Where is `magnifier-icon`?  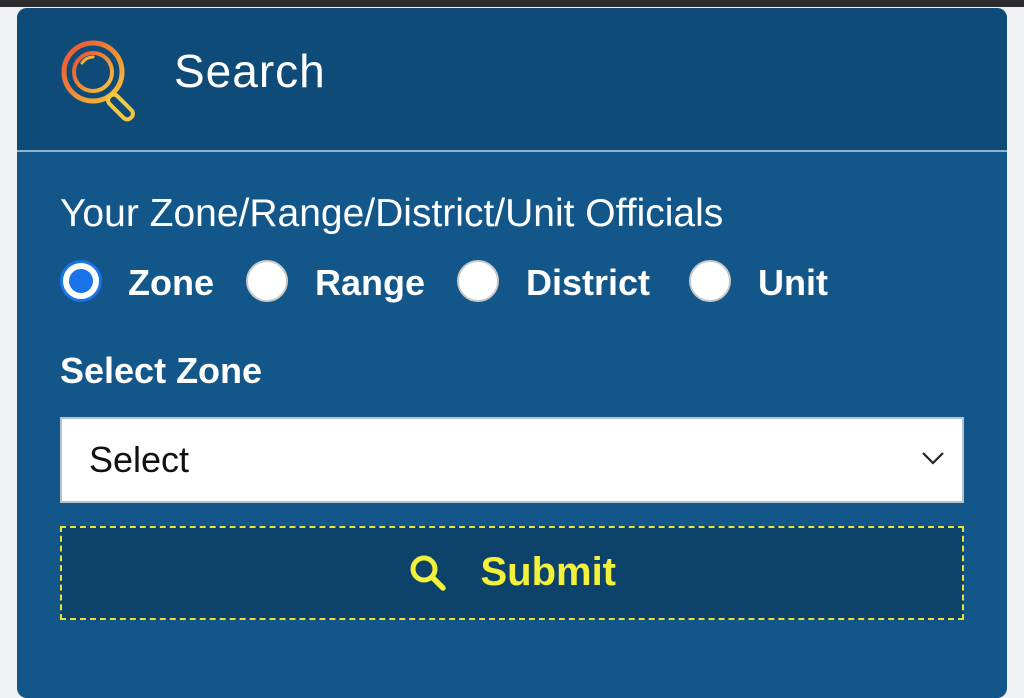 magnifier-icon is located at coordinates (98, 81).